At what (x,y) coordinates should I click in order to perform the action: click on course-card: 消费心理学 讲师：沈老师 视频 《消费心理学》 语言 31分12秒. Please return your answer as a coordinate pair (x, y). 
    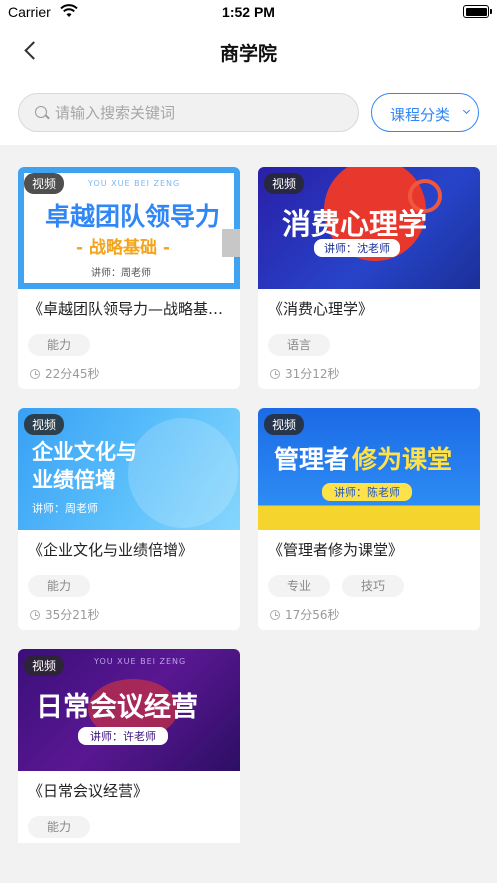
    Looking at the image, I should click on (369, 278).